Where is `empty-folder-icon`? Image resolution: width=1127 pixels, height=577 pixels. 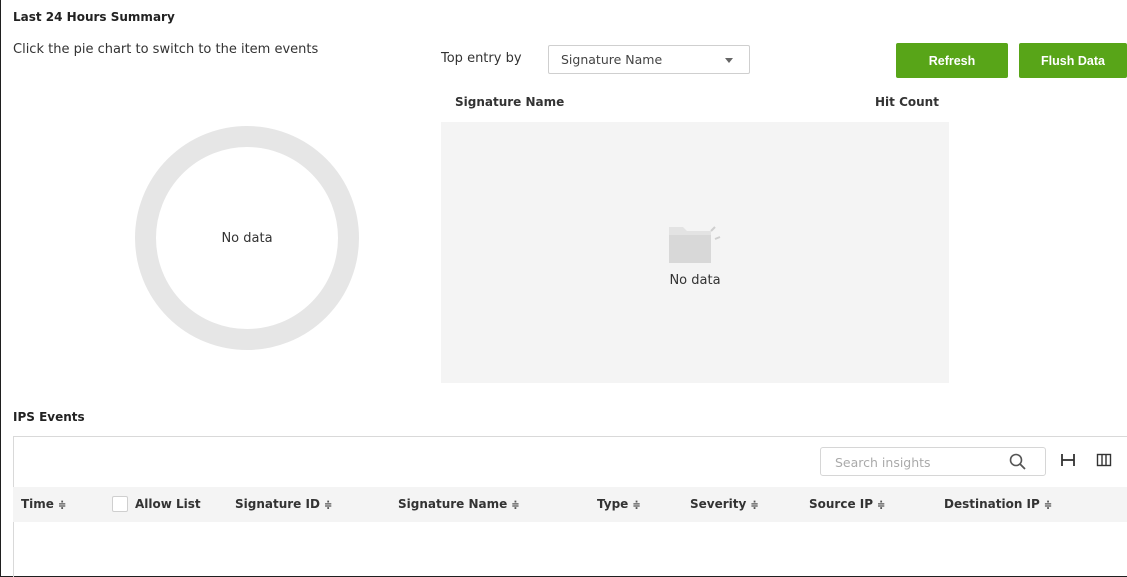 empty-folder-icon is located at coordinates (695, 244).